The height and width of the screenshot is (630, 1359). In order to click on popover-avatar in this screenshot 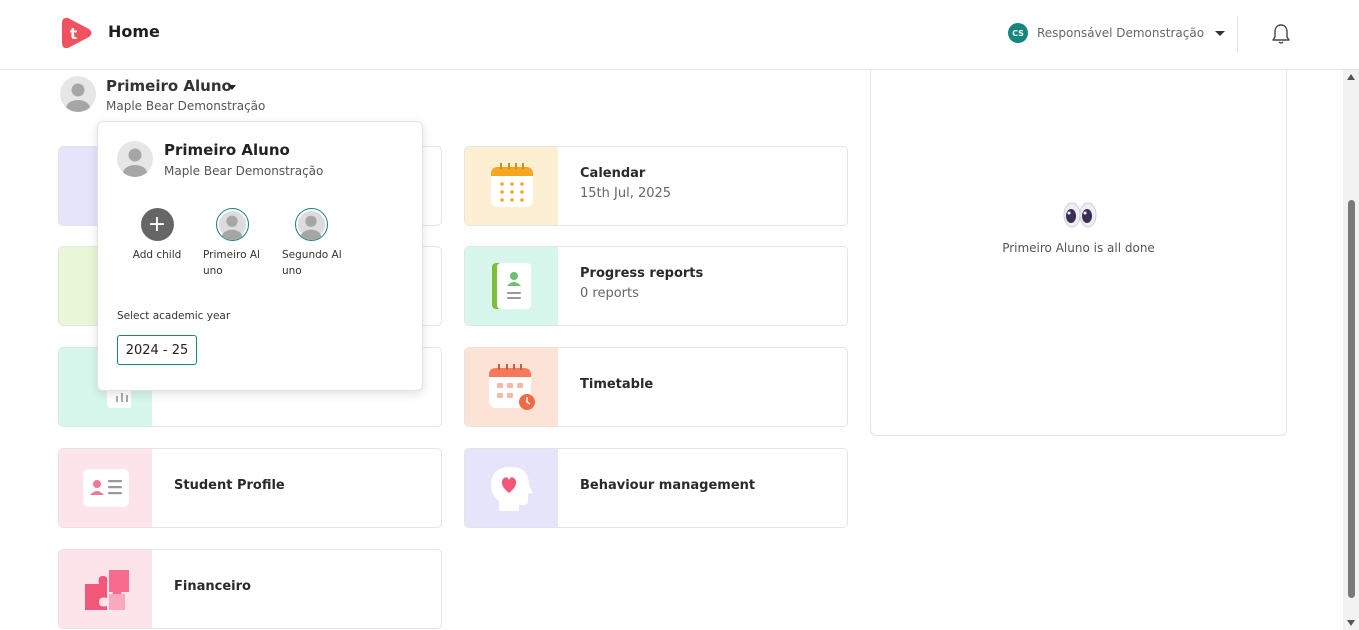, I will do `click(135, 159)`.